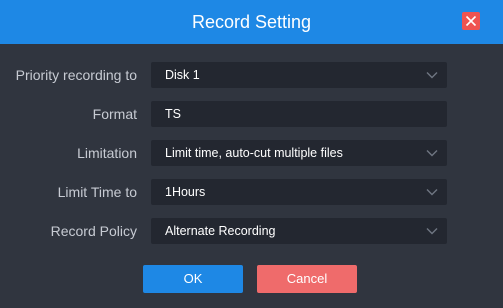  I want to click on dialog-titlebar: Record Setting, so click(251, 22).